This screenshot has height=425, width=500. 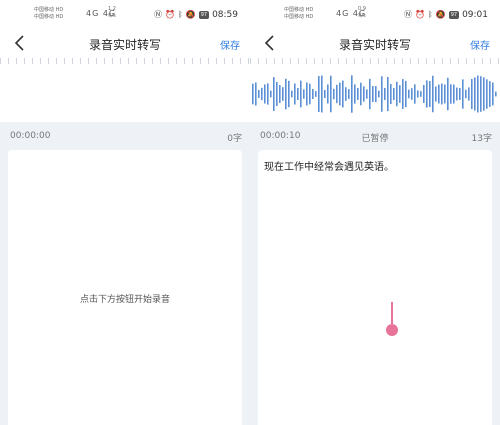 What do you see at coordinates (180, 14) in the screenshot?
I see `bluetooth-icon: ᛒ` at bounding box center [180, 14].